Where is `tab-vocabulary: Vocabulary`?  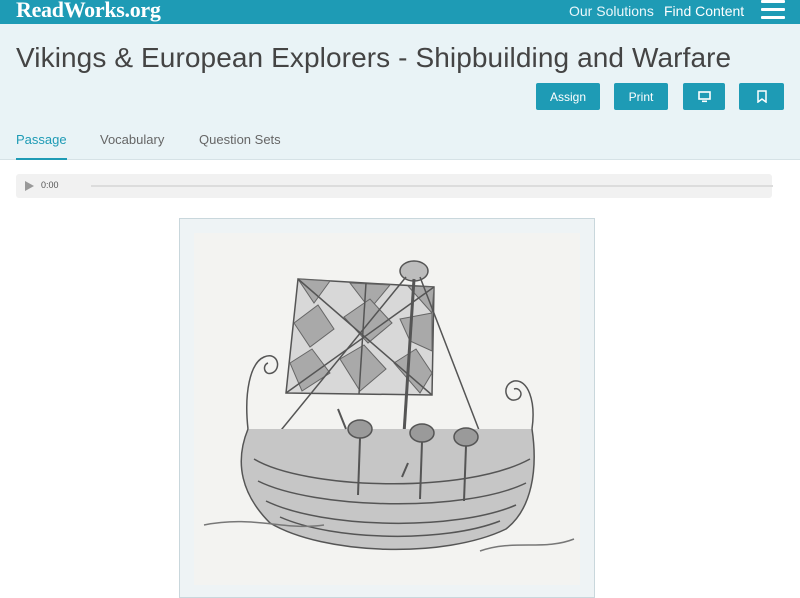 tab-vocabulary: Vocabulary is located at coordinates (132, 145).